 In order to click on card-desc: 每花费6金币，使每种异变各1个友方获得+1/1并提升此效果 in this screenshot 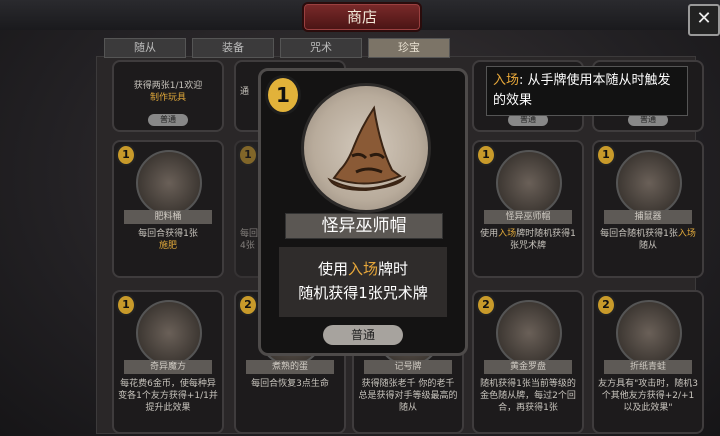, I will do `click(168, 396)`.